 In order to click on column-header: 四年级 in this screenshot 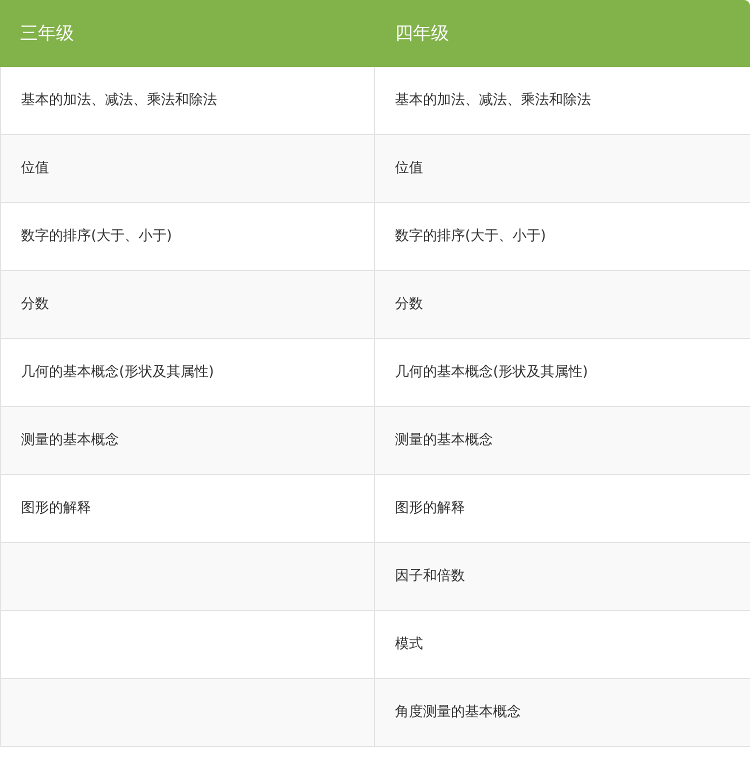, I will do `click(422, 34)`.